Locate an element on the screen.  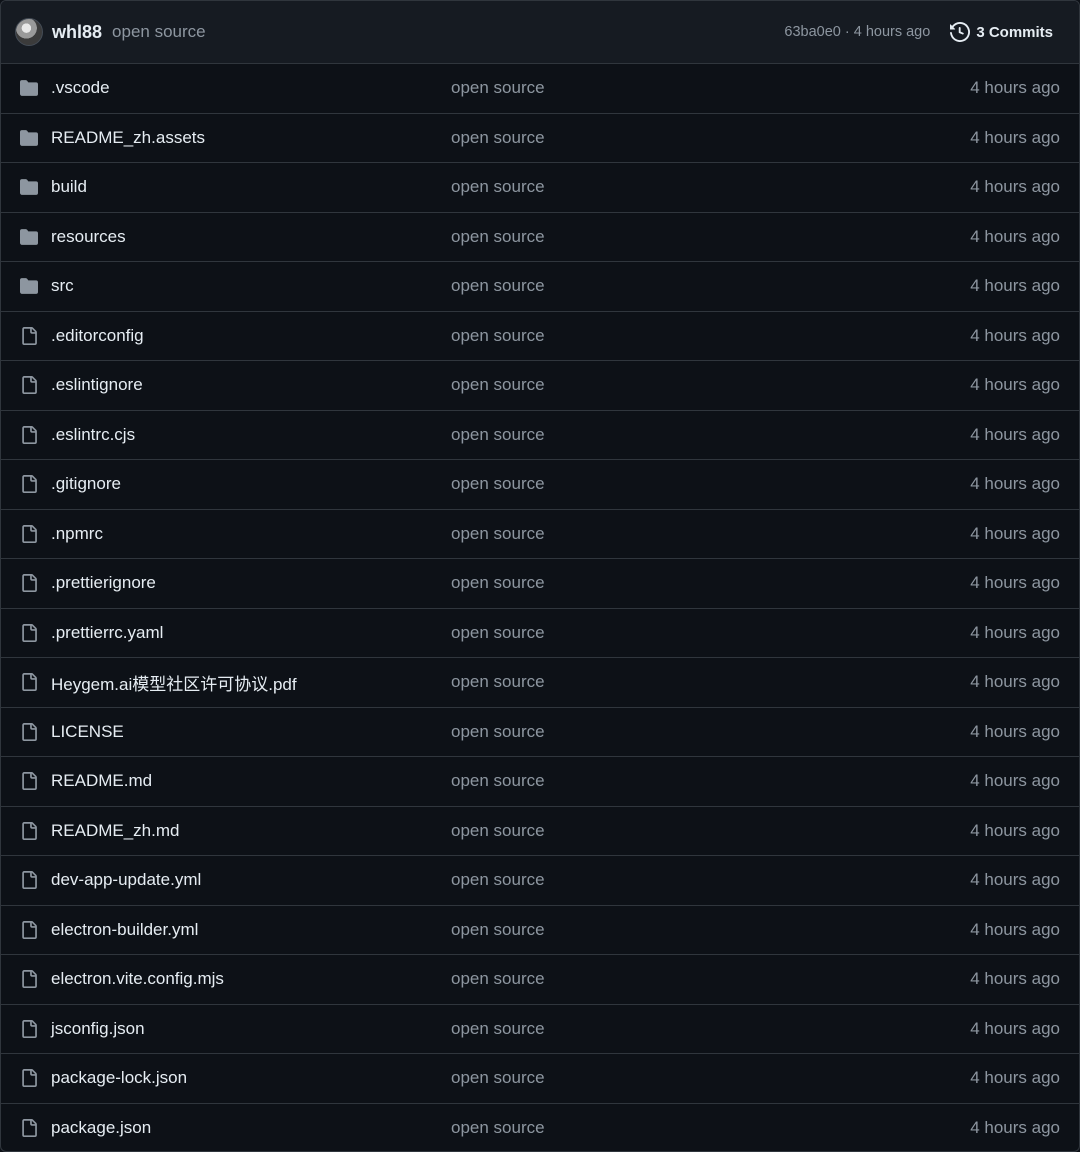
file-name-link: .eslintignore is located at coordinates (97, 385).